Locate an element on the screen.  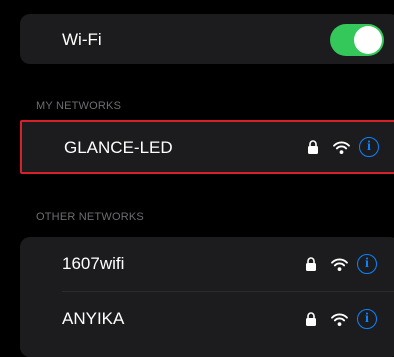
network-row-anyika: ANYIKA i is located at coordinates (207, 319).